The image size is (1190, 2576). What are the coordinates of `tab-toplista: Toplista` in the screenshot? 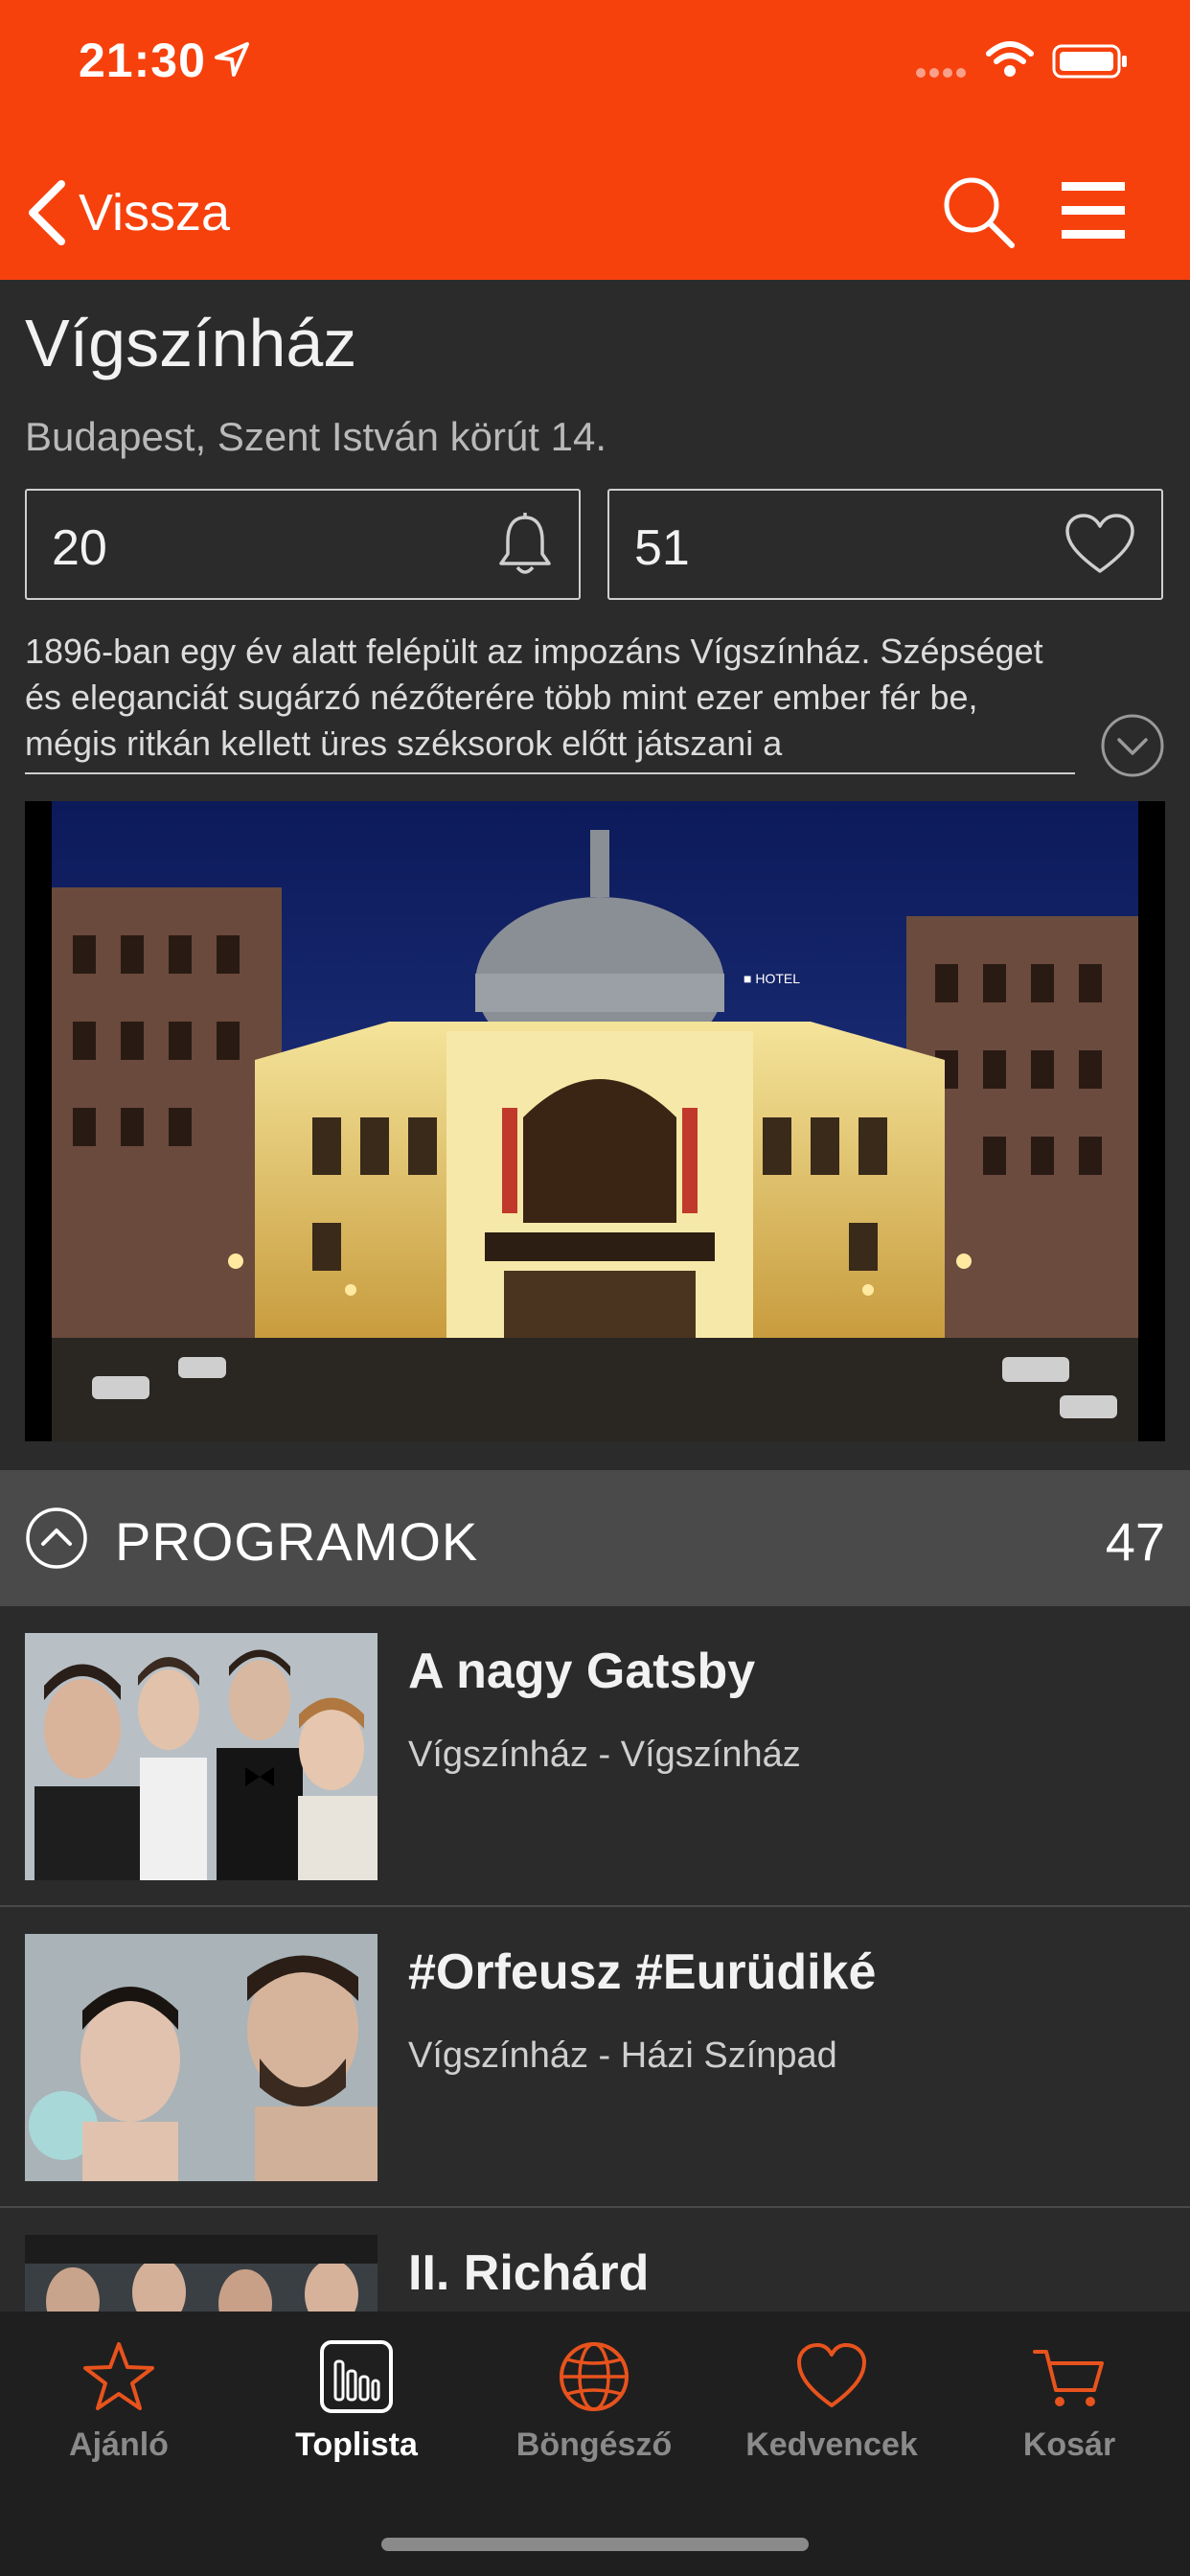 It's located at (357, 2415).